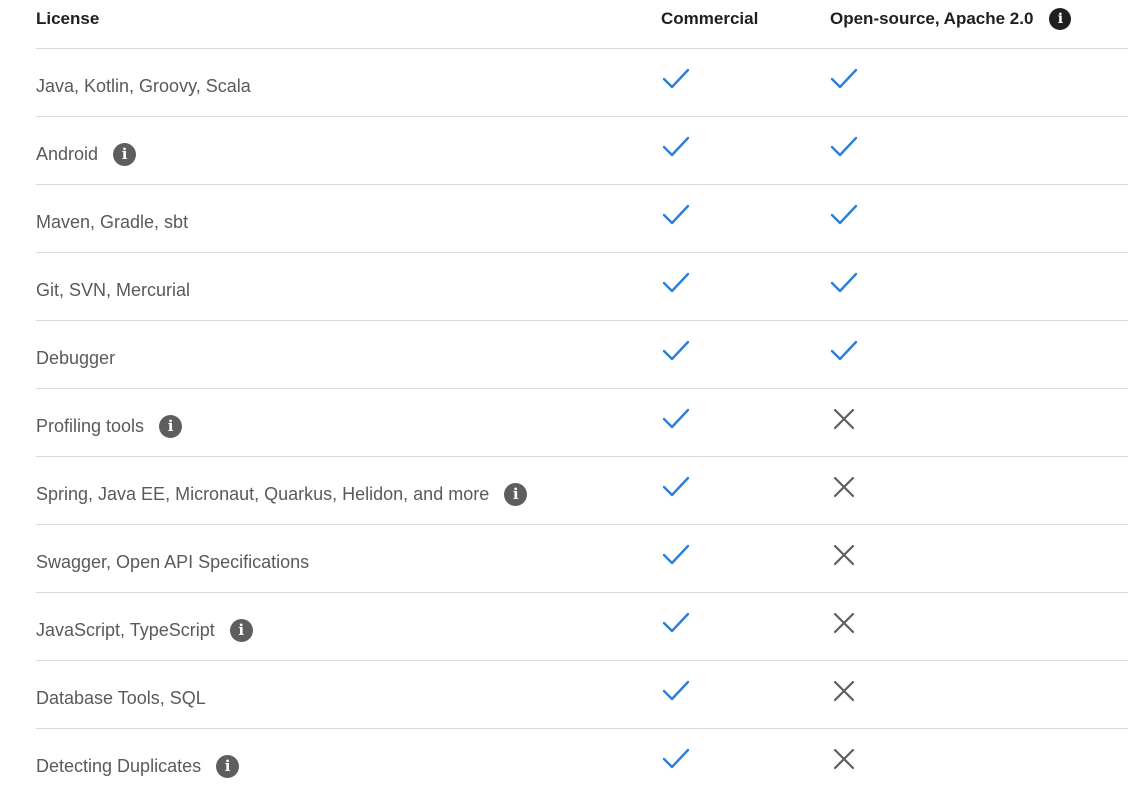 Image resolution: width=1128 pixels, height=796 pixels. I want to click on feature-cell: Profiling tools i, so click(109, 426).